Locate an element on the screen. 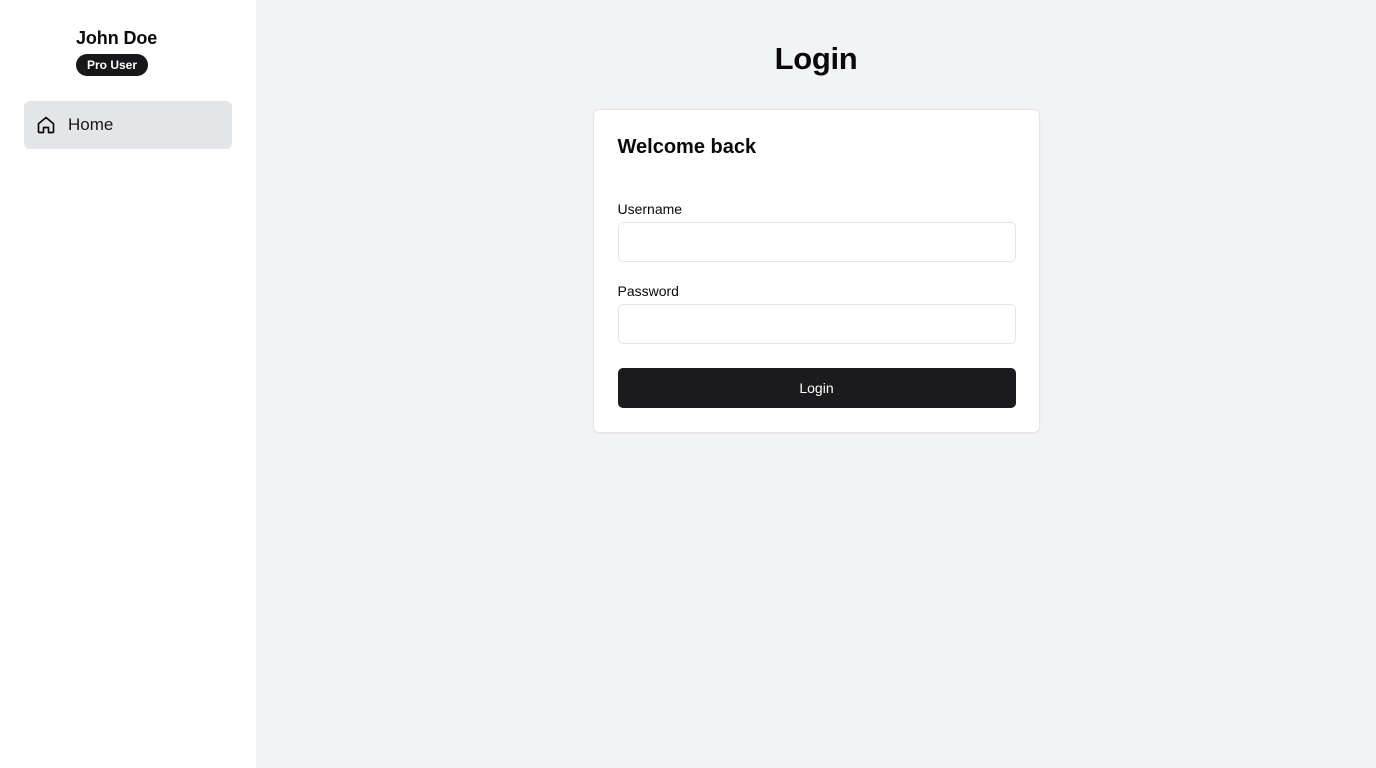 This screenshot has height=768, width=1376. user-profile: John Doe Pro User is located at coordinates (128, 63).